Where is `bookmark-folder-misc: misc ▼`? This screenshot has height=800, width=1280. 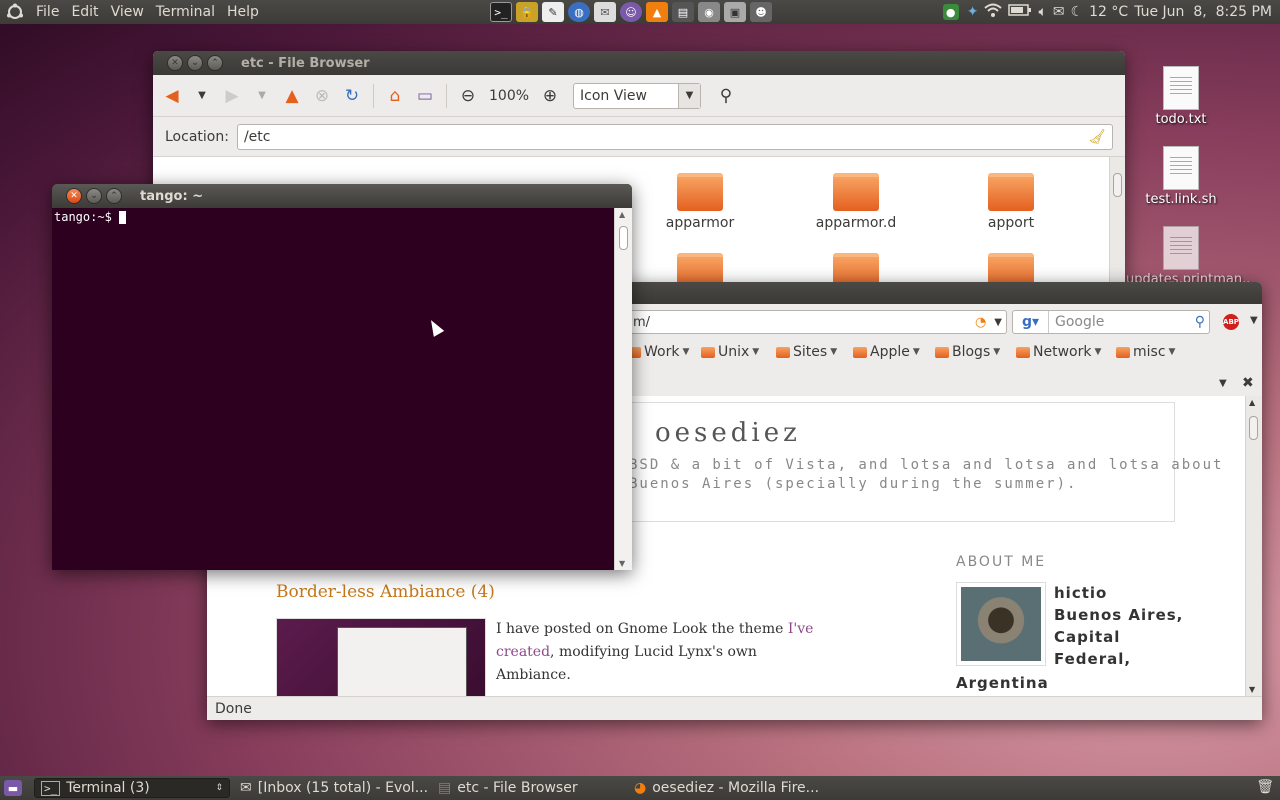
bookmark-folder-misc: misc ▼ is located at coordinates (1145, 352).